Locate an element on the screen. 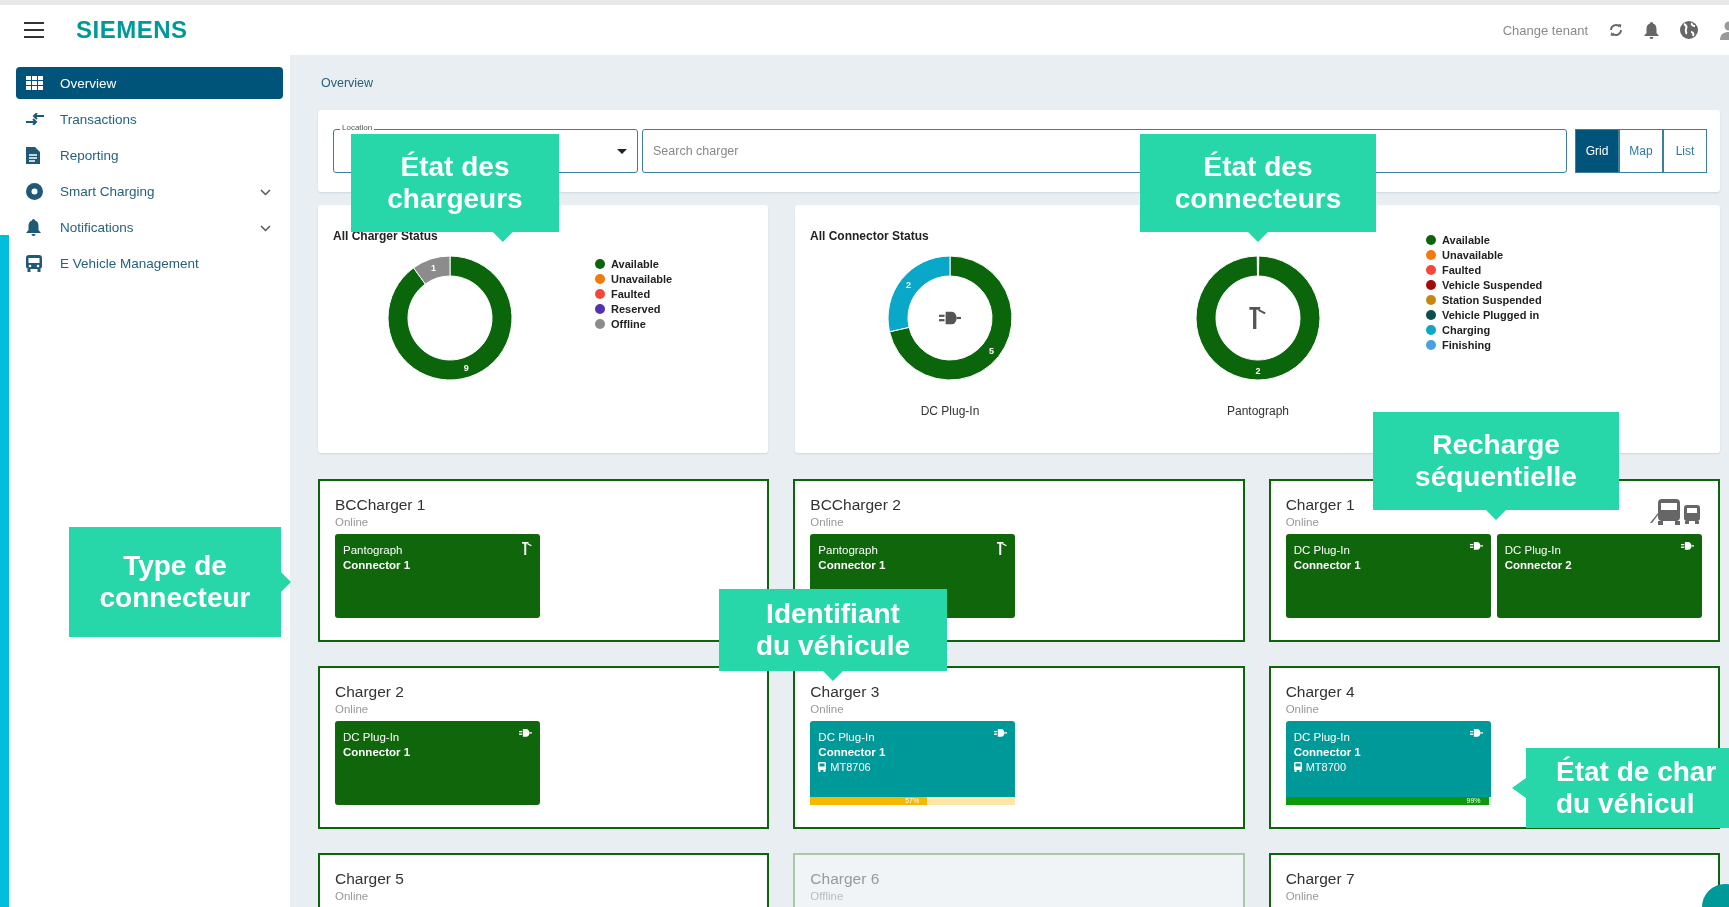 The height and width of the screenshot is (907, 1729). charger-name: BCCharger 1 is located at coordinates (380, 505).